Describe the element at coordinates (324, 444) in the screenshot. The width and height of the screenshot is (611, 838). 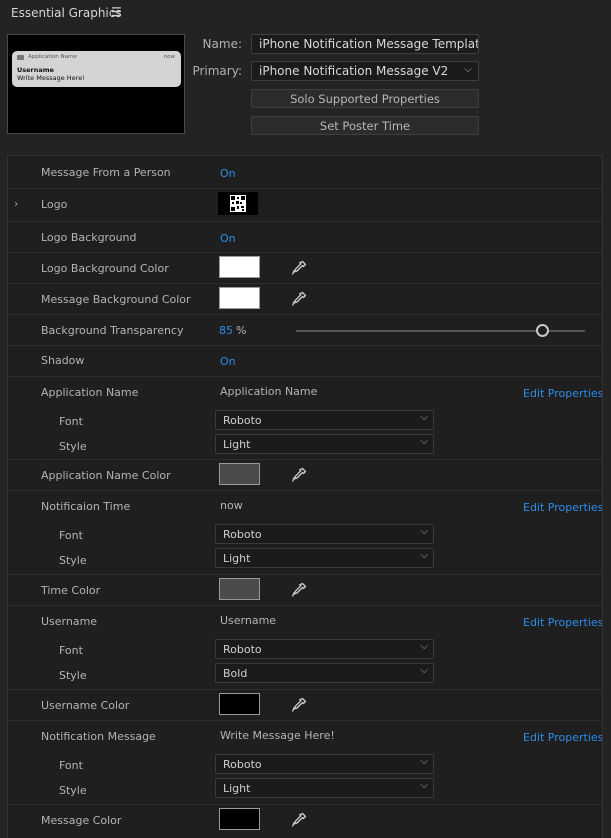
I see `application-name-style-select: Light ⌵` at that location.